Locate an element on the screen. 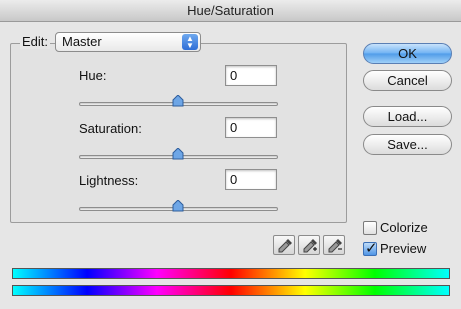  edit-select-value: Master is located at coordinates (82, 41).